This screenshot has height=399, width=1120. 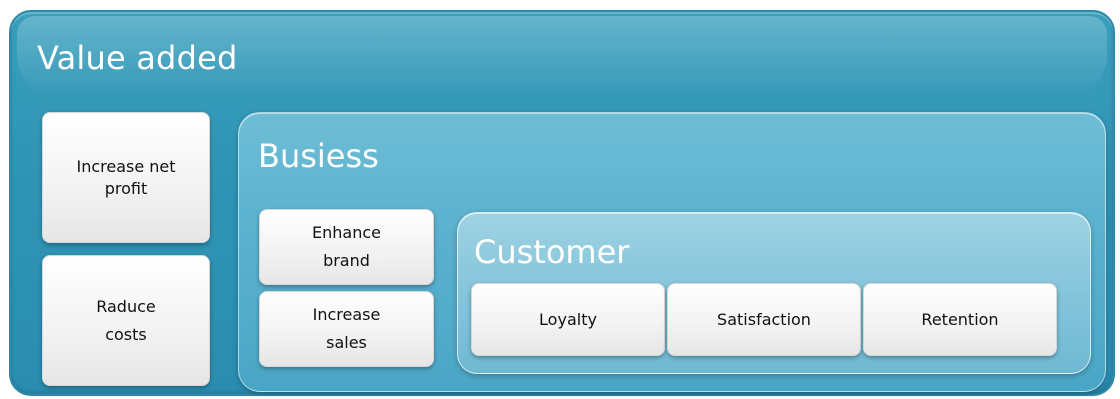 I want to click on box-label-line: profit, so click(x=126, y=188).